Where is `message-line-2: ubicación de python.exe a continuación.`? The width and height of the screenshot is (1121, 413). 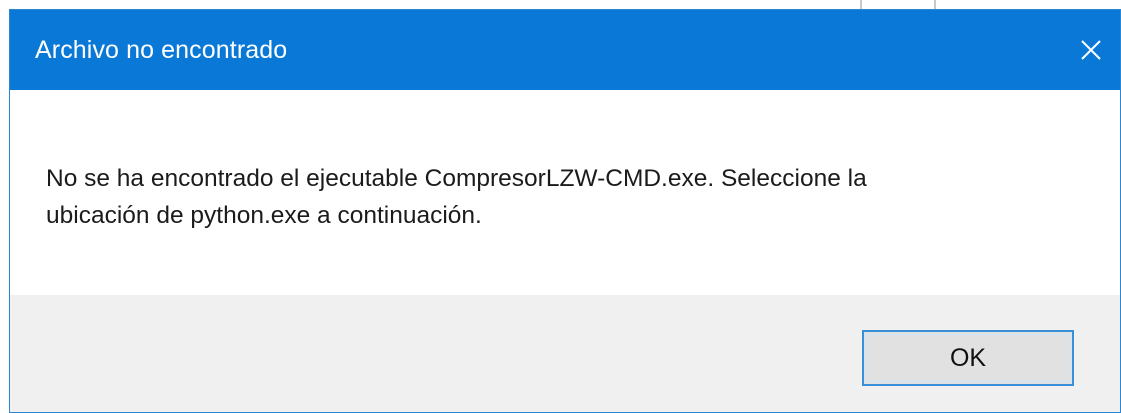
message-line-2: ubicación de python.exe a continuación. is located at coordinates (264, 215).